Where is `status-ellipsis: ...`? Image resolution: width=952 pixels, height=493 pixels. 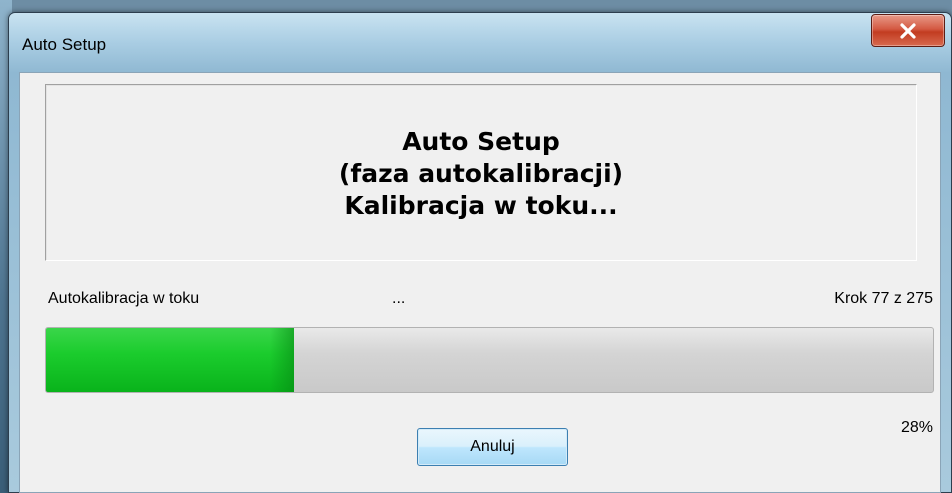
status-ellipsis: ... is located at coordinates (399, 298).